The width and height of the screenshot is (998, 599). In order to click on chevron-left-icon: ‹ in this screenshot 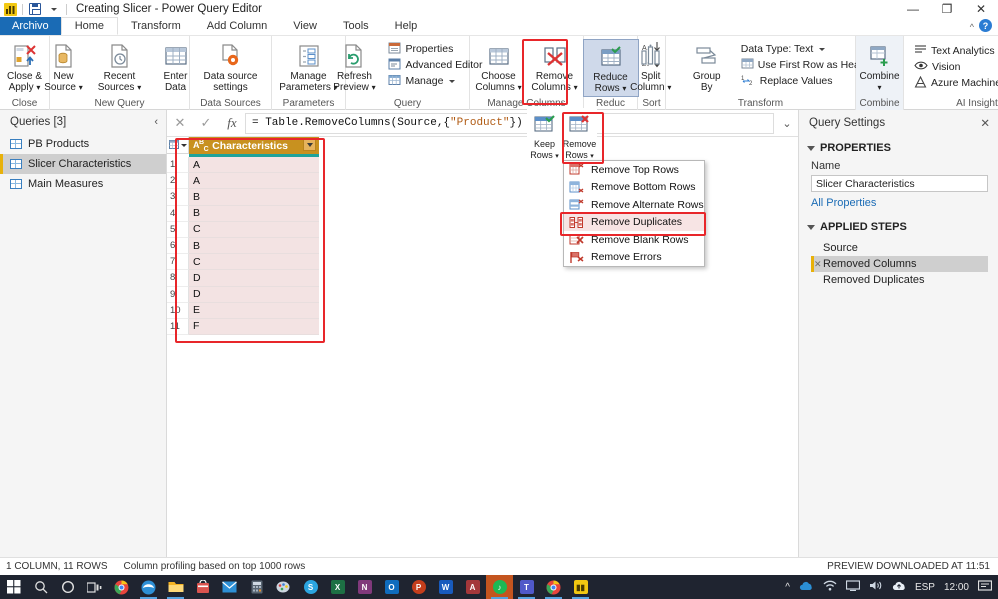, I will do `click(156, 122)`.